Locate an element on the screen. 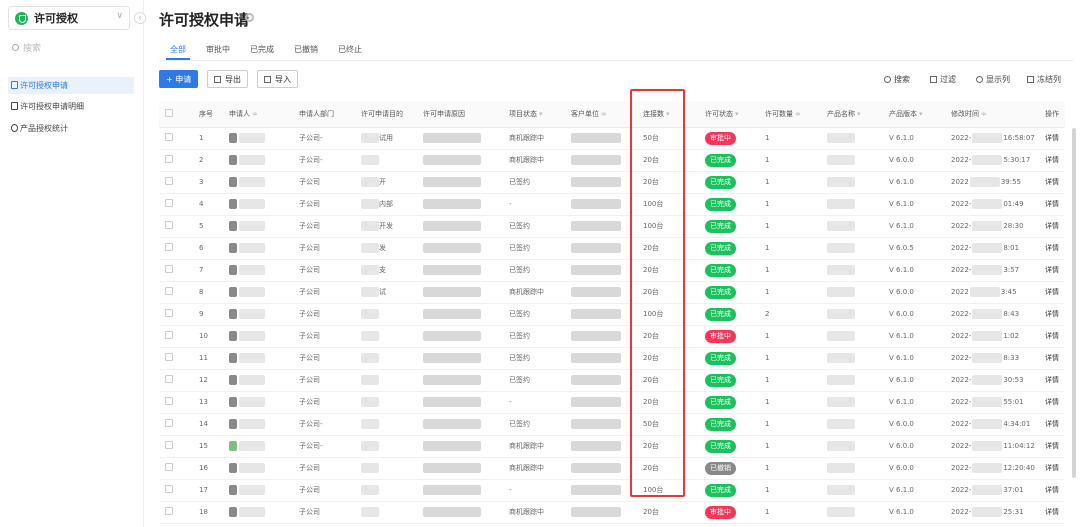 The image size is (1080, 527). export-button: 导出 is located at coordinates (227, 79).